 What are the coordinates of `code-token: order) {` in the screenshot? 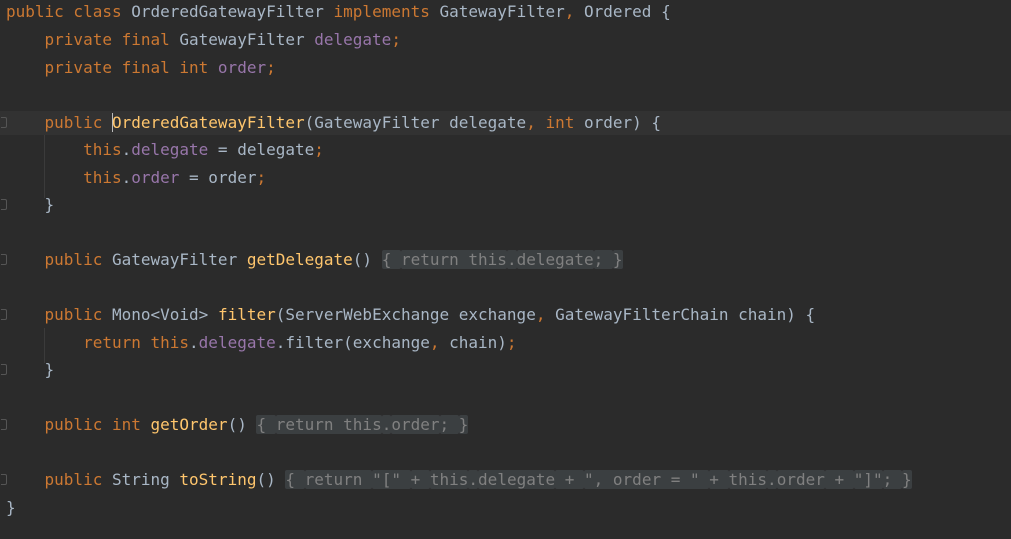 It's located at (622, 122).